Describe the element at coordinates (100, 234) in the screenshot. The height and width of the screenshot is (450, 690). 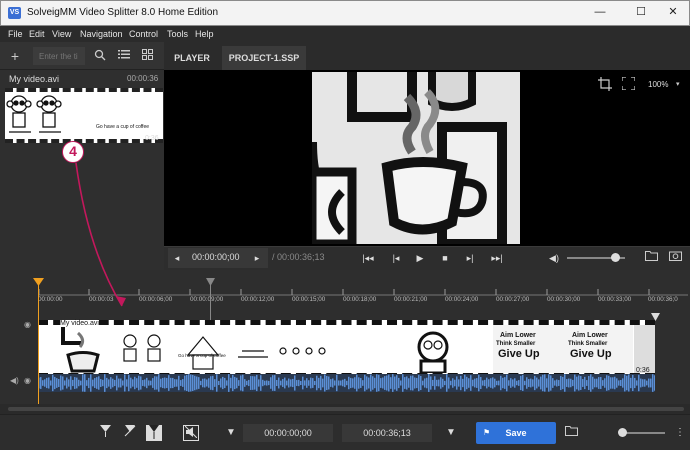
I see `annotation-arrow` at that location.